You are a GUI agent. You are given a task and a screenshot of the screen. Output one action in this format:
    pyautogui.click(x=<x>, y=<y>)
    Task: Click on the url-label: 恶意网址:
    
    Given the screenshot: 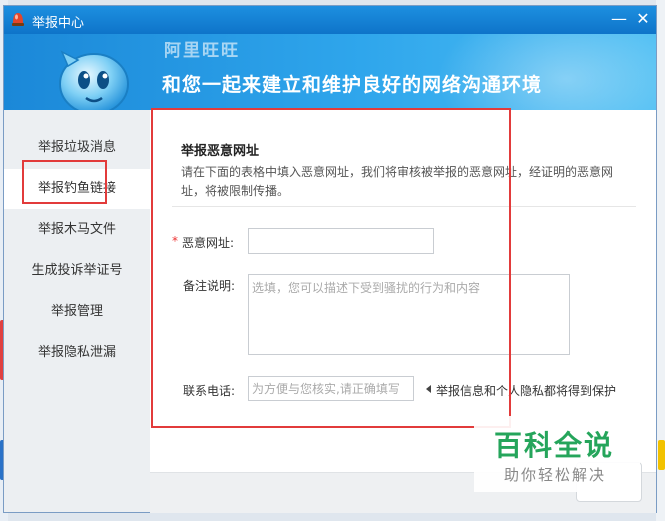 What is the action you would take?
    pyautogui.click(x=208, y=243)
    